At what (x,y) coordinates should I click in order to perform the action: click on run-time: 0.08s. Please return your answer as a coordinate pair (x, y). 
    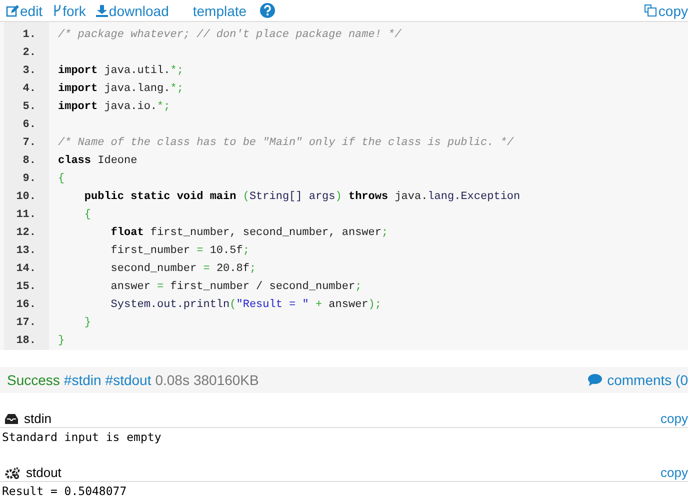
    Looking at the image, I should click on (172, 380).